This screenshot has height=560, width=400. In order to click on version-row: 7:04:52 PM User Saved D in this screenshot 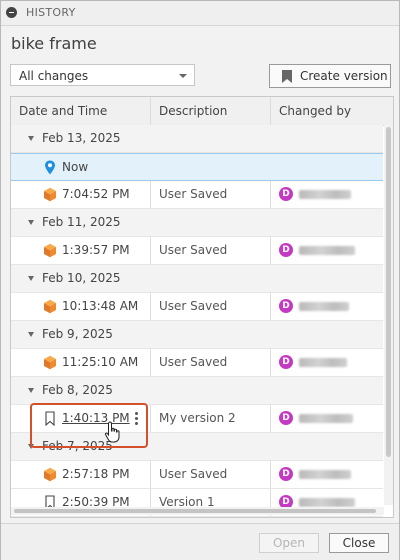, I will do `click(197, 195)`.